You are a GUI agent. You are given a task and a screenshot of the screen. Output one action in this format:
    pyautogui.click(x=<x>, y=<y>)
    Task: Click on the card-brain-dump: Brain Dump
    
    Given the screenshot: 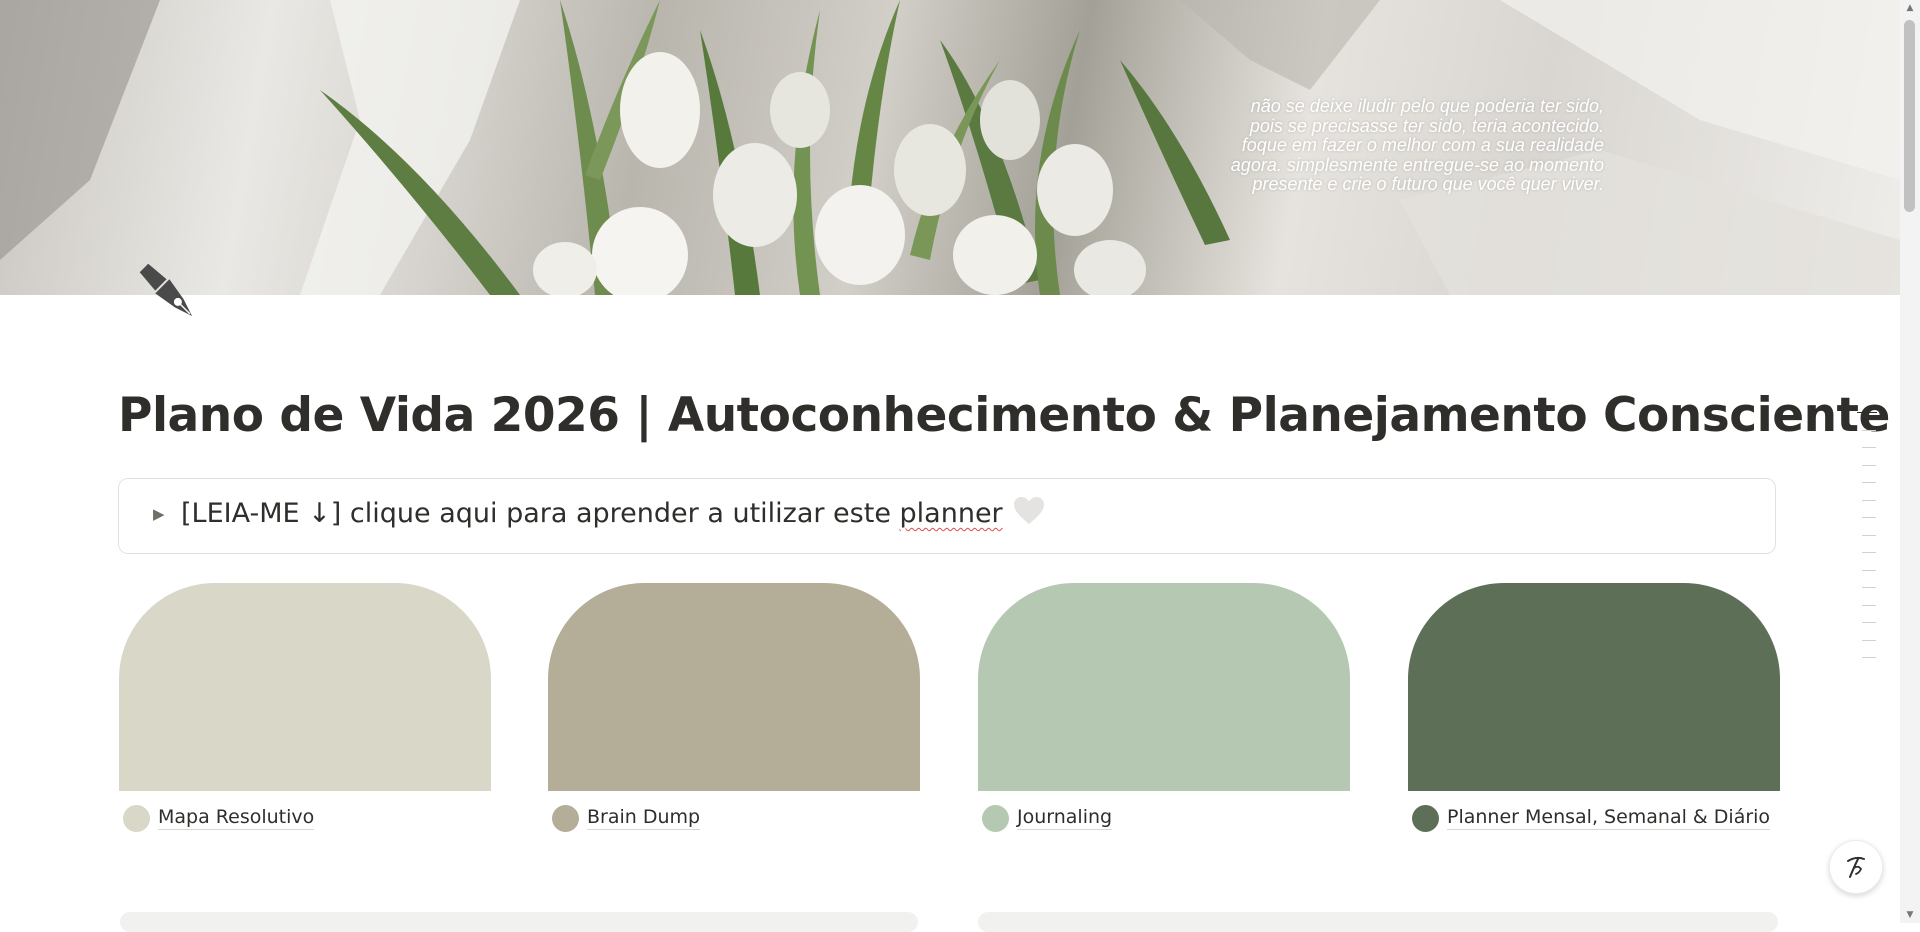 What is the action you would take?
    pyautogui.click(x=734, y=707)
    